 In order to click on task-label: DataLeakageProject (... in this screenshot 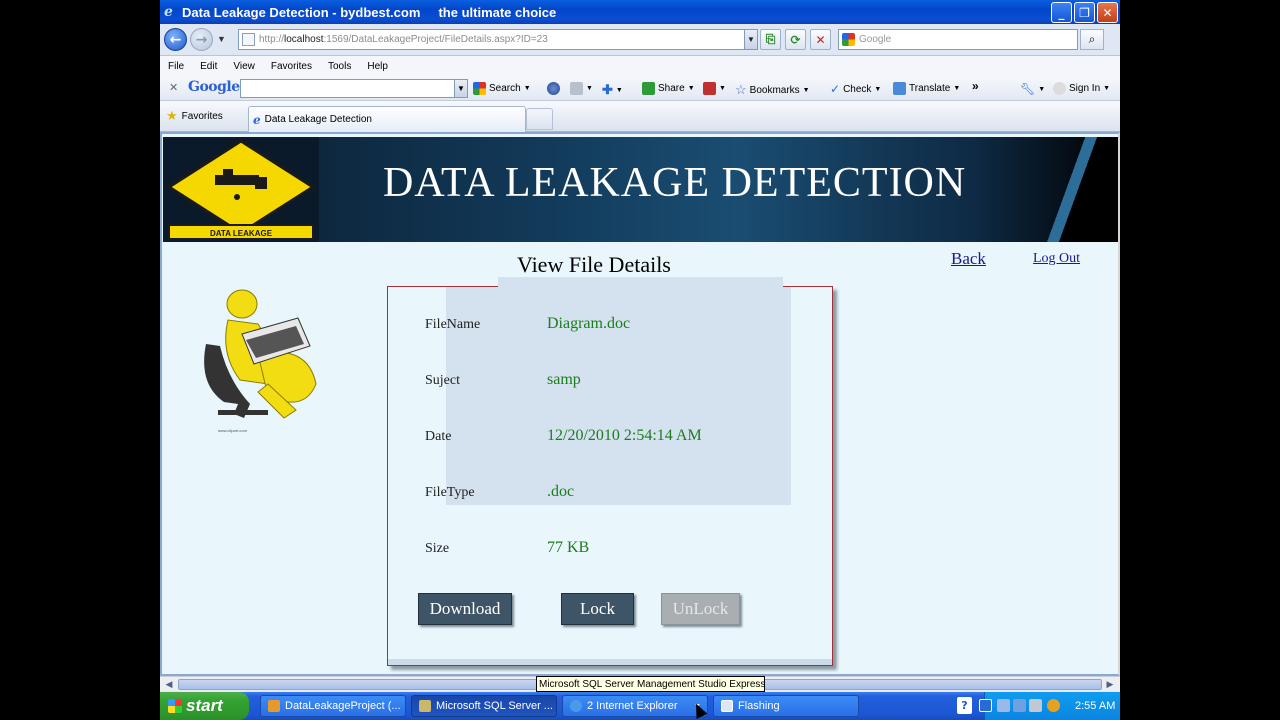, I will do `click(343, 706)`.